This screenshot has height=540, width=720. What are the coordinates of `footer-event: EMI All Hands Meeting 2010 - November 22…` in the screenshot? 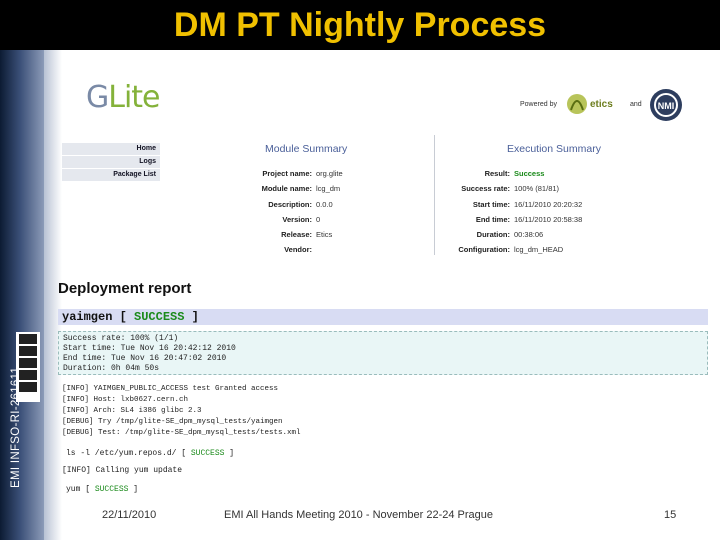 It's located at (359, 515).